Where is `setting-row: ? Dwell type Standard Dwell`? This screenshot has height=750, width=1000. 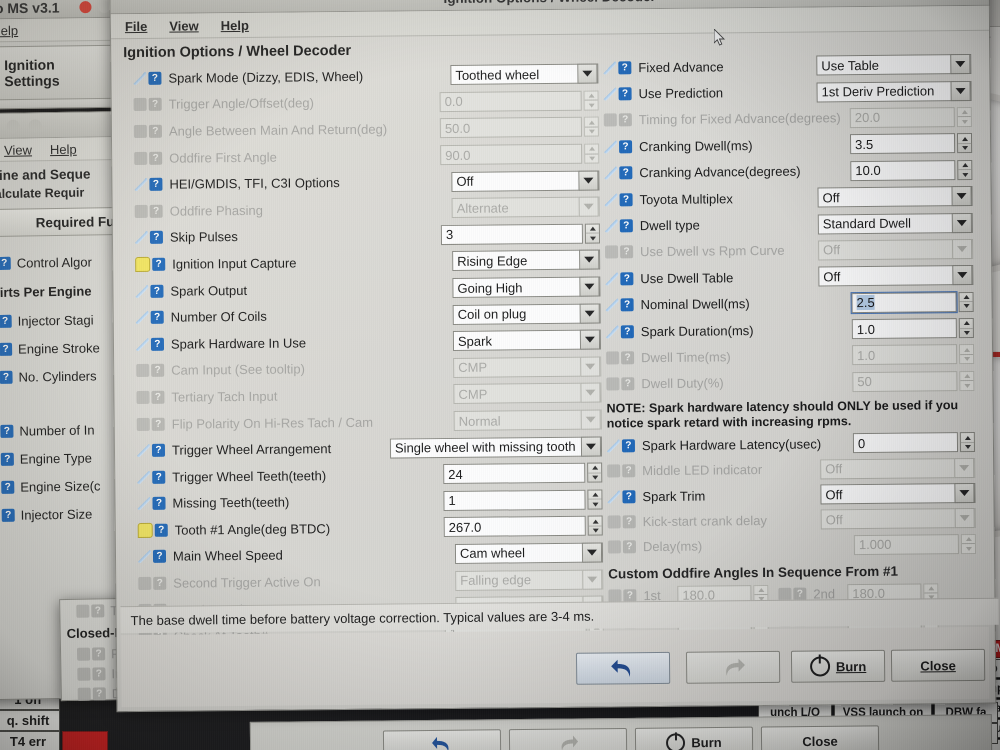
setting-row: ? Dwell type Standard Dwell is located at coordinates (788, 224).